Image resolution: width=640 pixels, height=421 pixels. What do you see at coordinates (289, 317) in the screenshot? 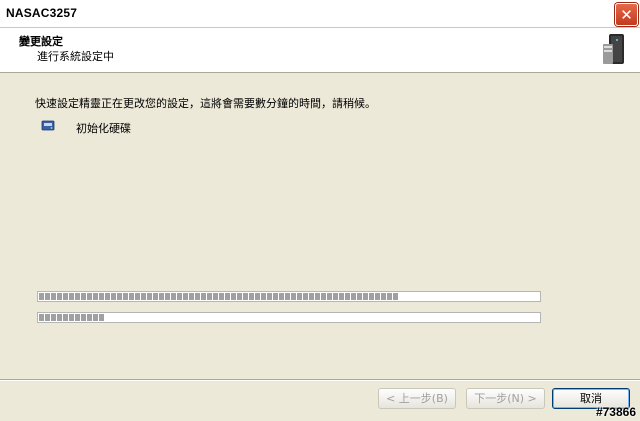
I see `current-progress-bar` at bounding box center [289, 317].